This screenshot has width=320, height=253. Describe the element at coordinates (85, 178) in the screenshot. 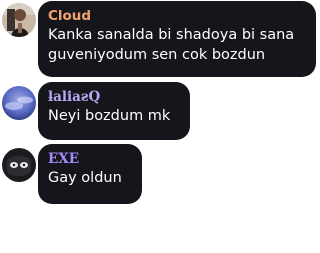

I see `message-line: Gay oldun` at that location.